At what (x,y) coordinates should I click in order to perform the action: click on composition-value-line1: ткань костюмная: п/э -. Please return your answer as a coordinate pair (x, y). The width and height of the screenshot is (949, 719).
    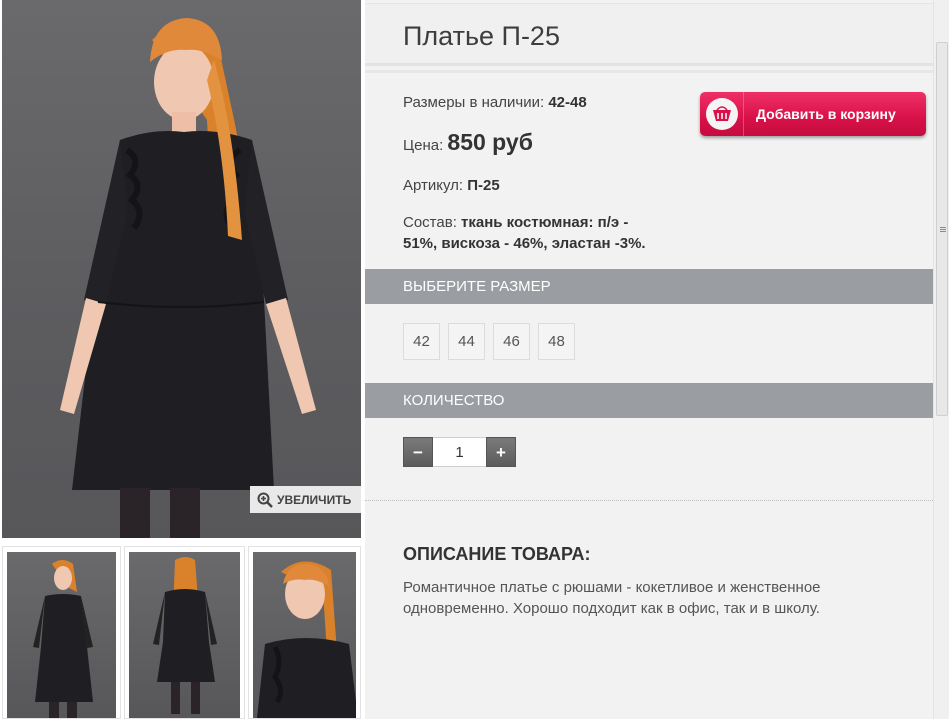
    Looking at the image, I should click on (545, 222).